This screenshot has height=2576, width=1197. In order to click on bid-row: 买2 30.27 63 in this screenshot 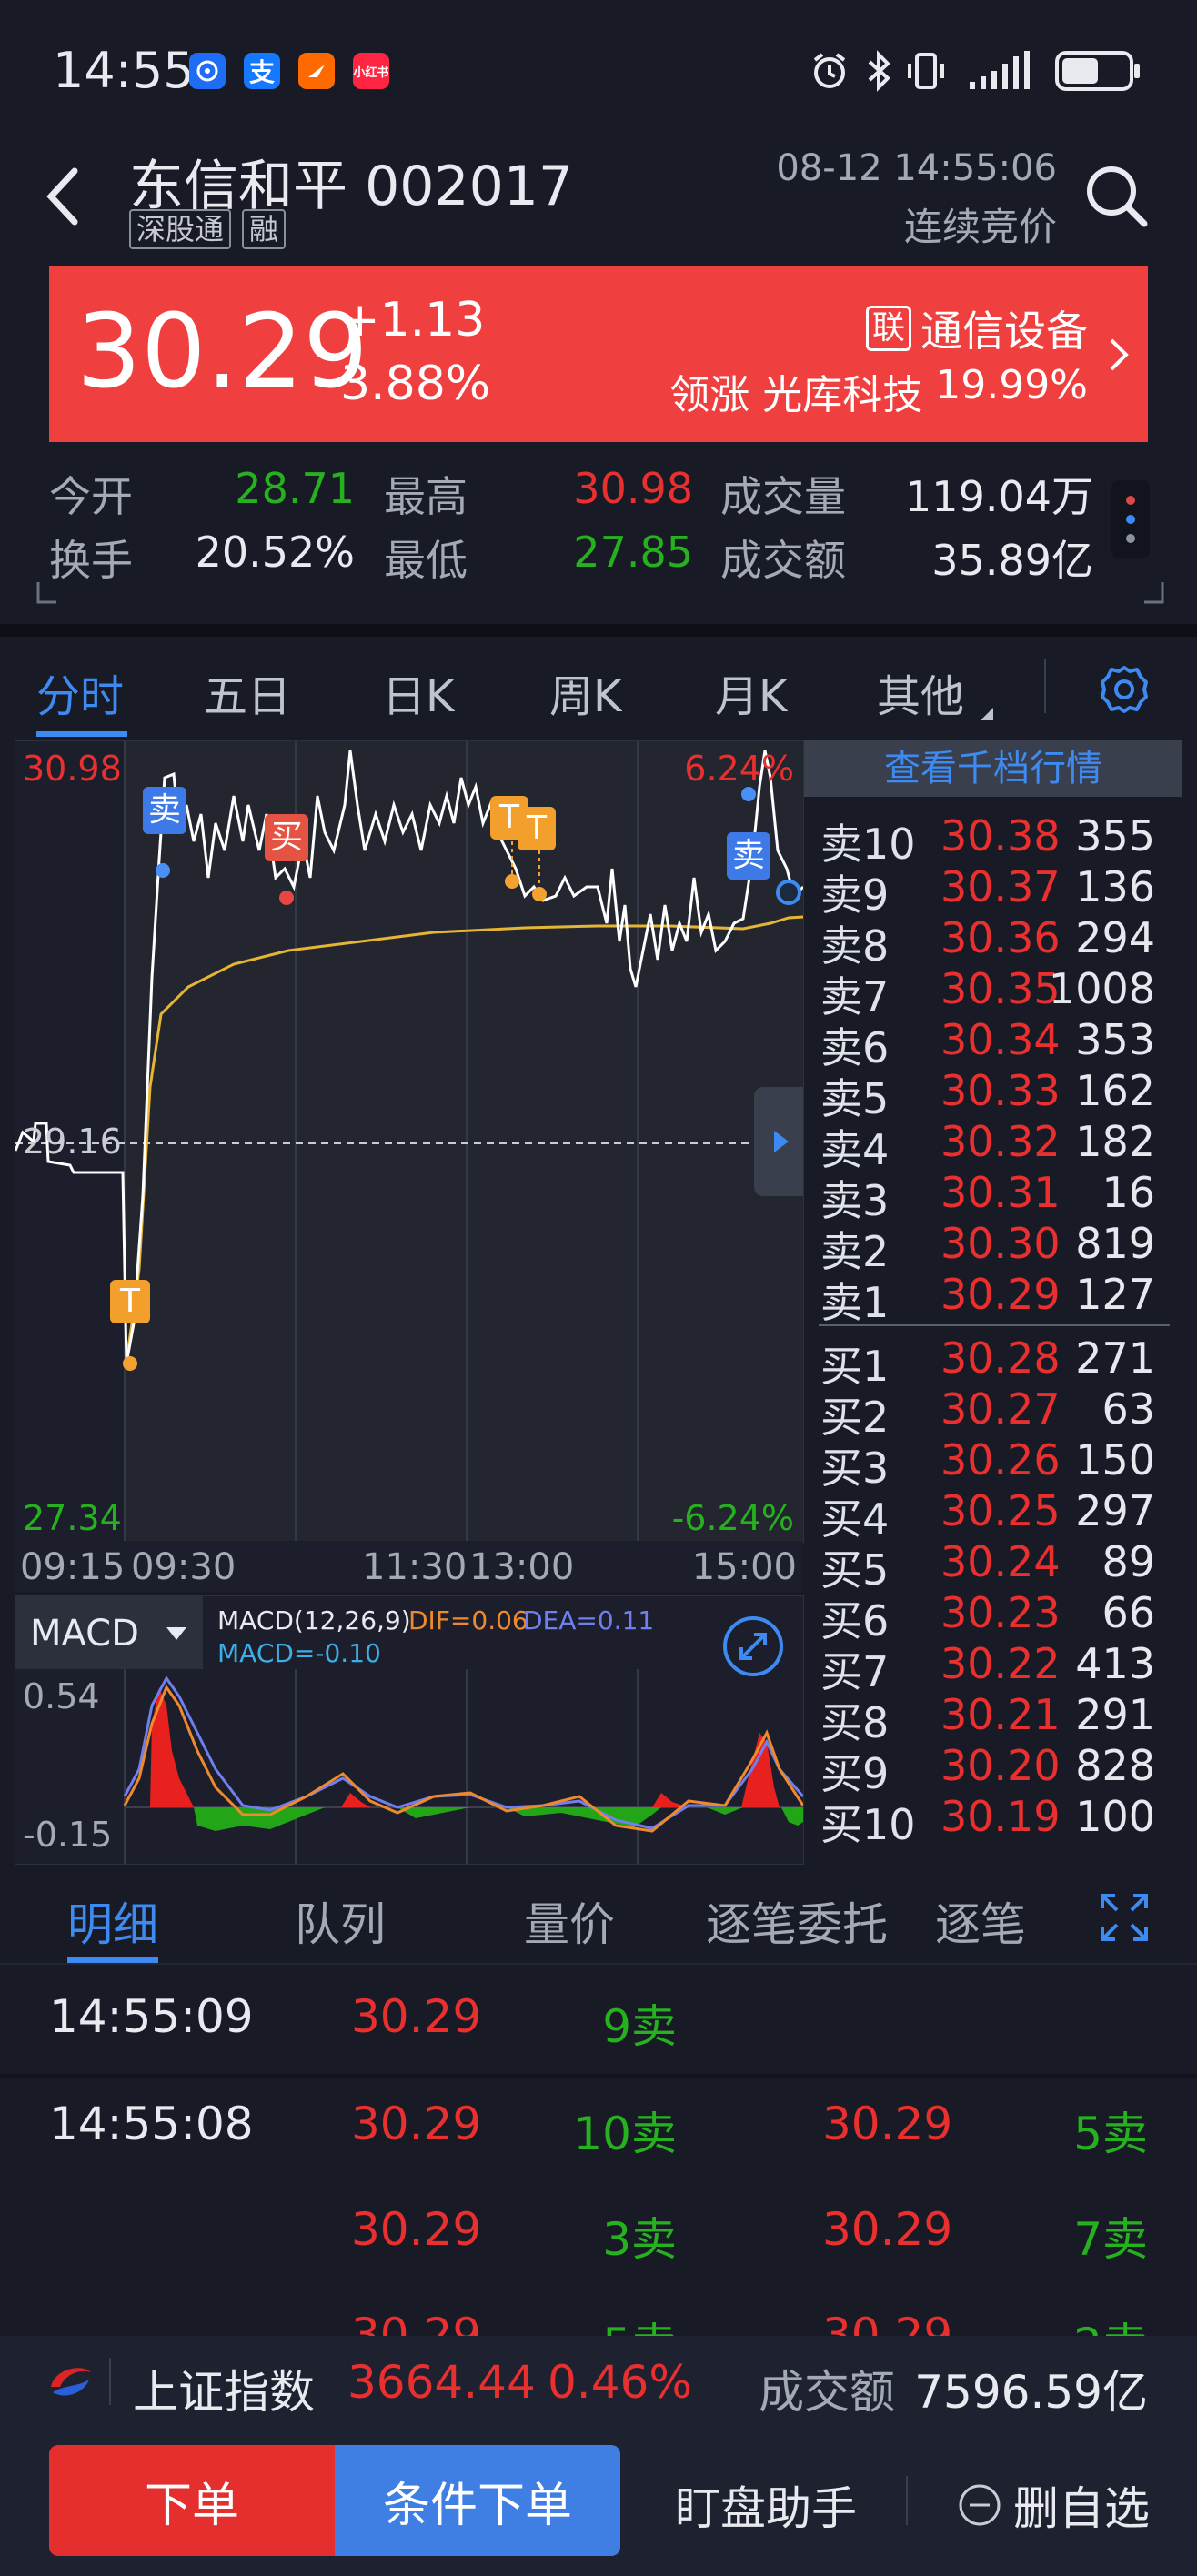, I will do `click(986, 1413)`.